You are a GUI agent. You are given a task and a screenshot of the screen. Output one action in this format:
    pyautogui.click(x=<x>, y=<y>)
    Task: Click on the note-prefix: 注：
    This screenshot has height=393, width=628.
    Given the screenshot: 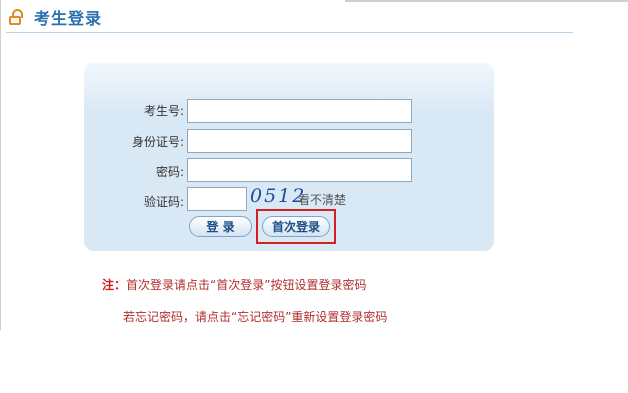 What is the action you would take?
    pyautogui.click(x=114, y=285)
    